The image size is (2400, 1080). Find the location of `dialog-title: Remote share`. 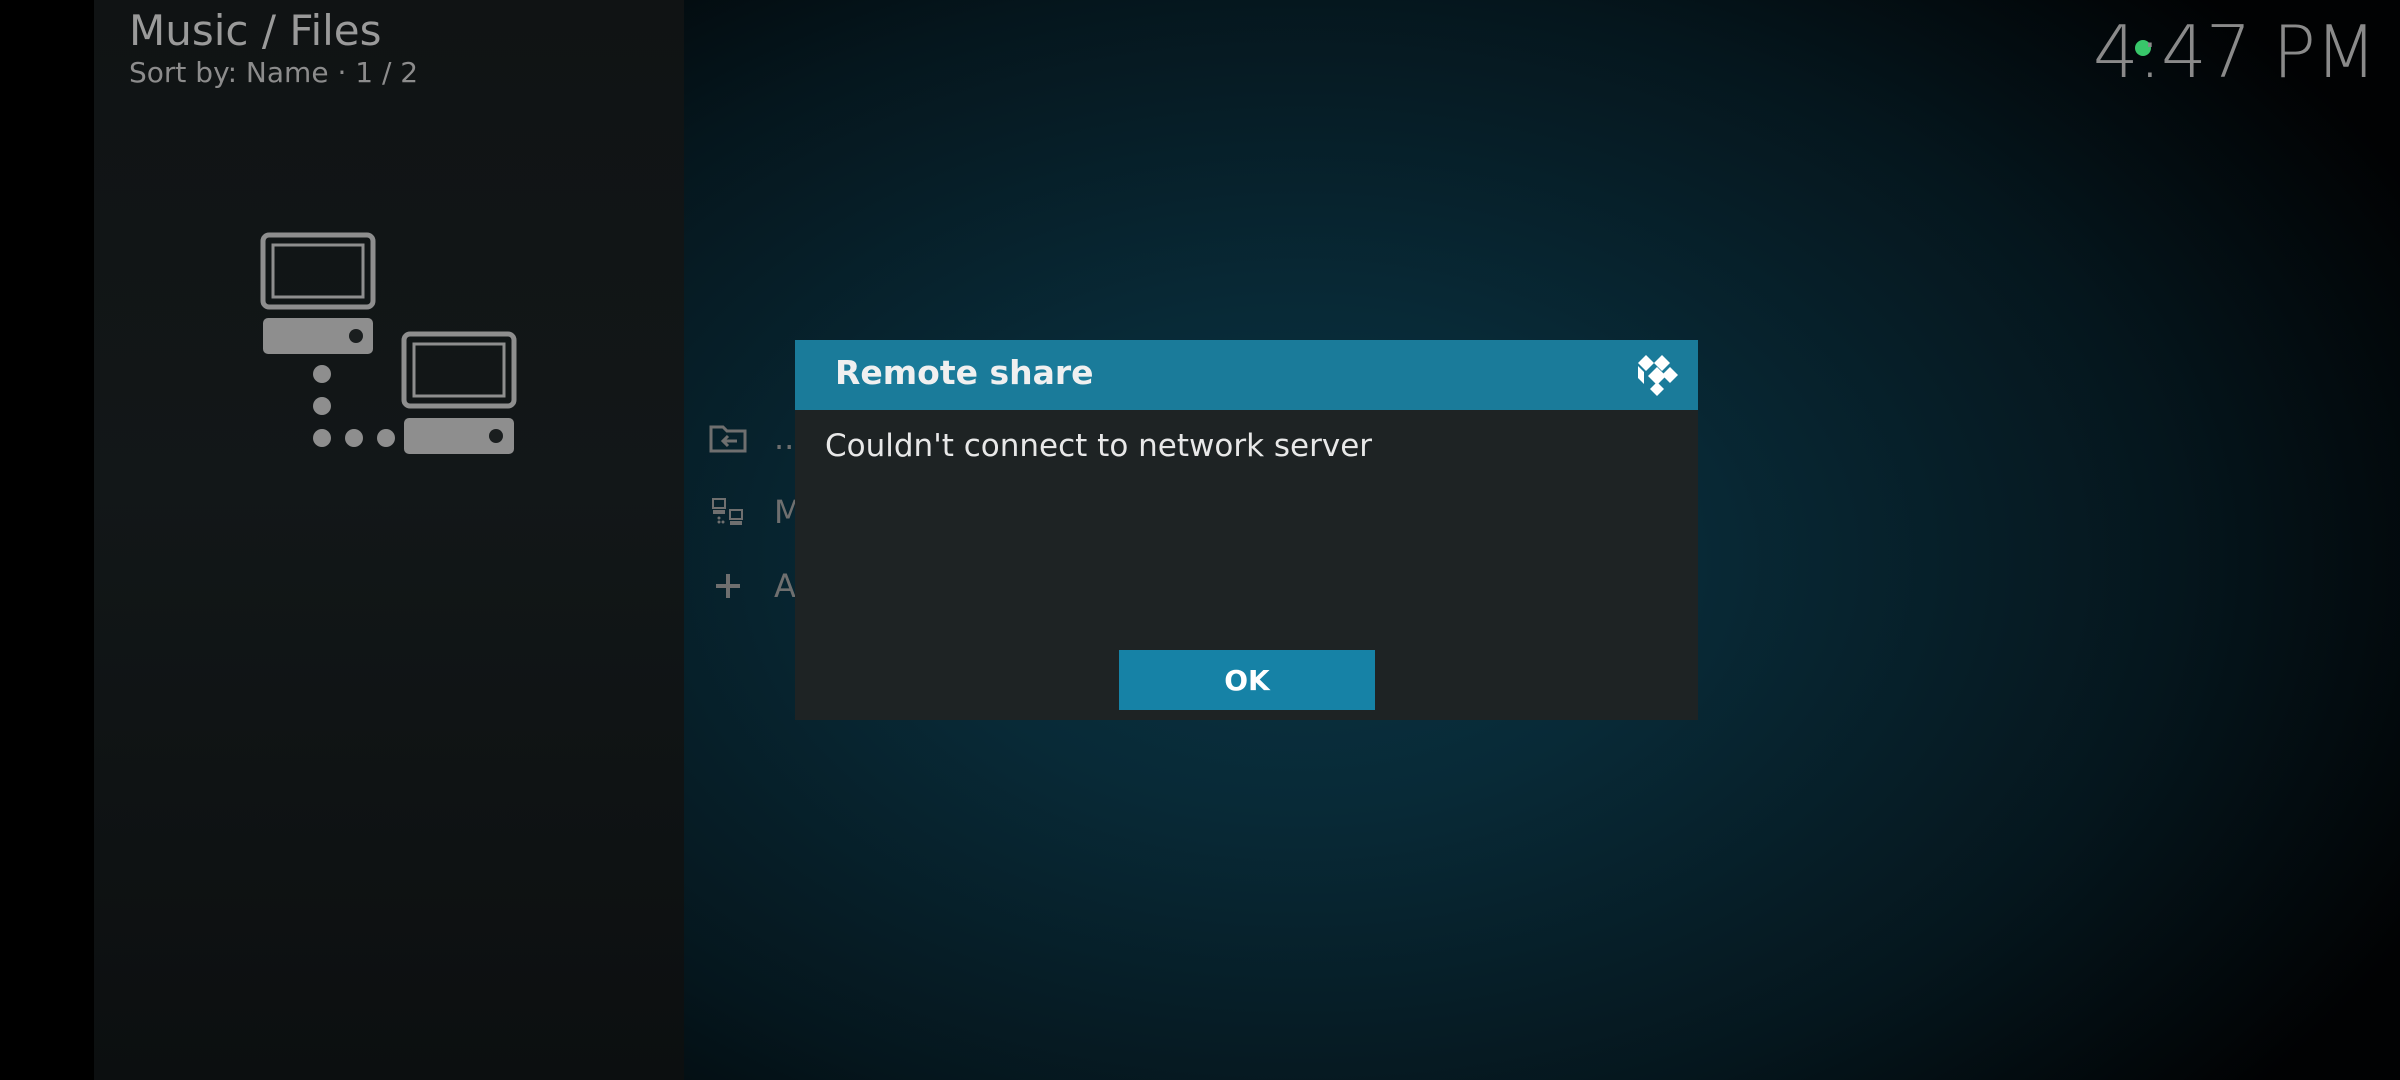

dialog-title: Remote share is located at coordinates (964, 372).